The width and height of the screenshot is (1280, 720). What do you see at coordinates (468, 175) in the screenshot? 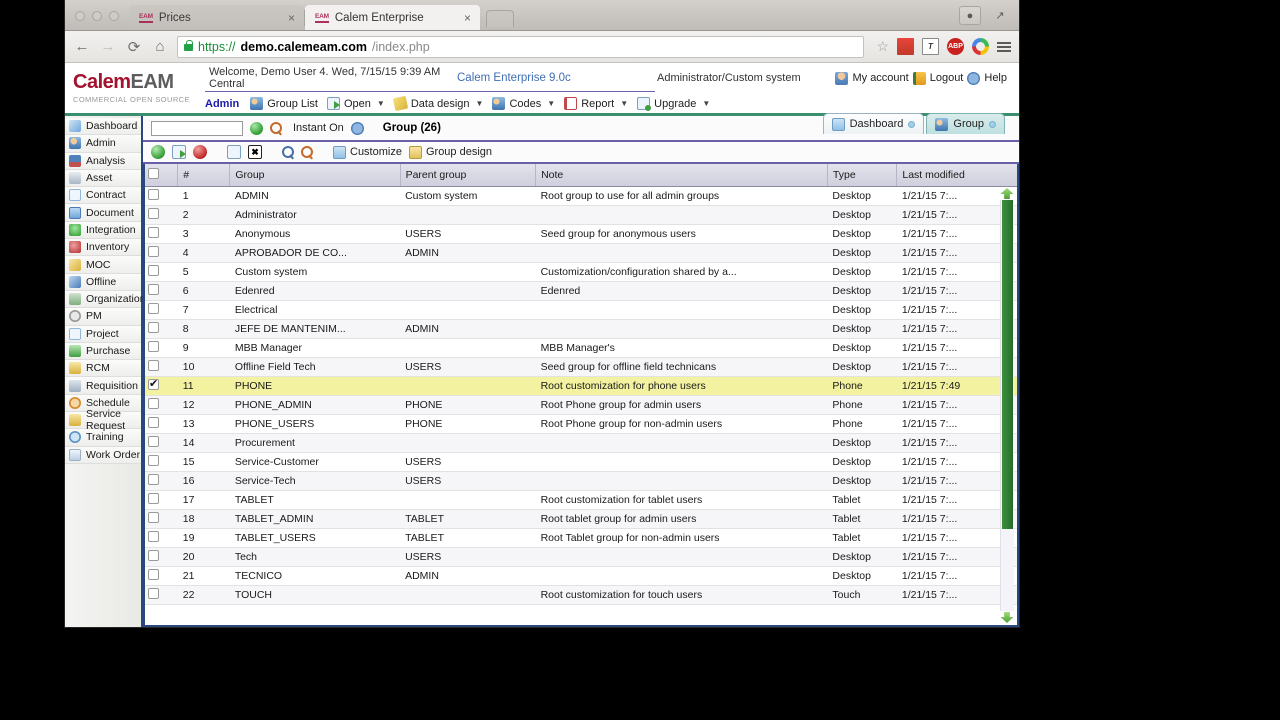
I see `column-header-parent-group: Parent group` at bounding box center [468, 175].